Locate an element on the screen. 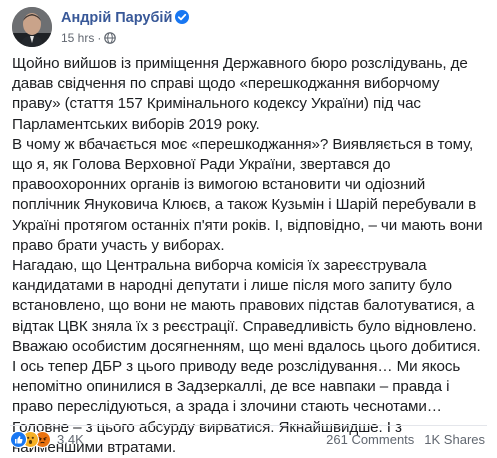 This screenshot has height=458, width=497. post-timestamp: 15 hrs is located at coordinates (77, 38).